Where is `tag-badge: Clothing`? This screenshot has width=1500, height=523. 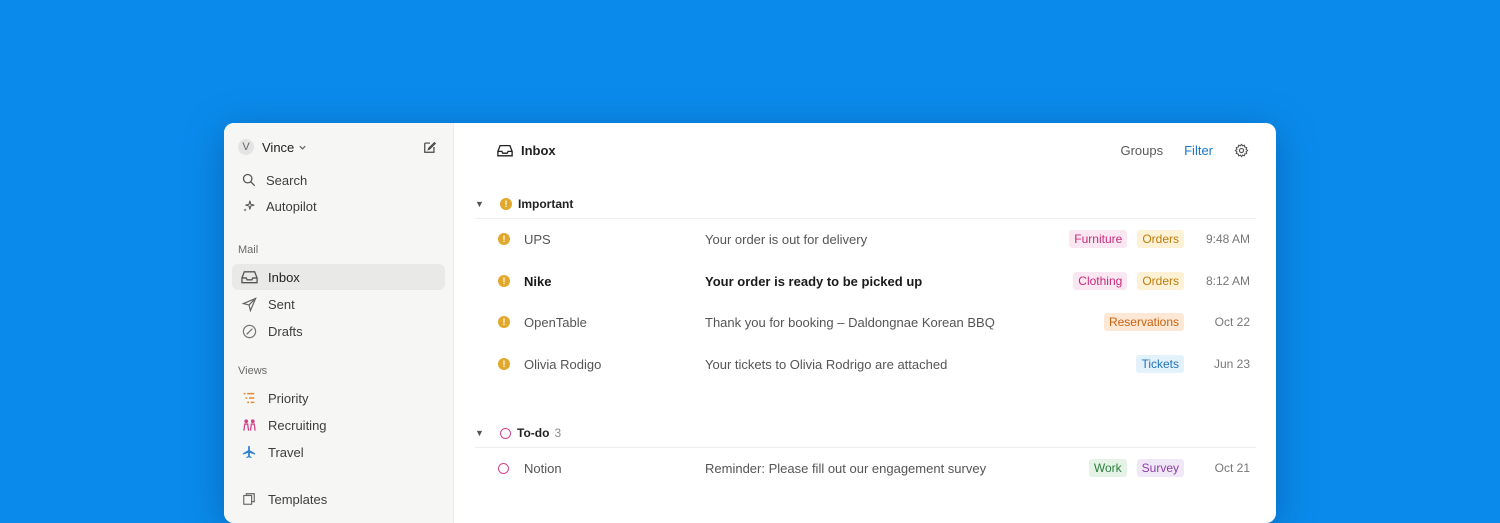
tag-badge: Clothing is located at coordinates (1100, 281).